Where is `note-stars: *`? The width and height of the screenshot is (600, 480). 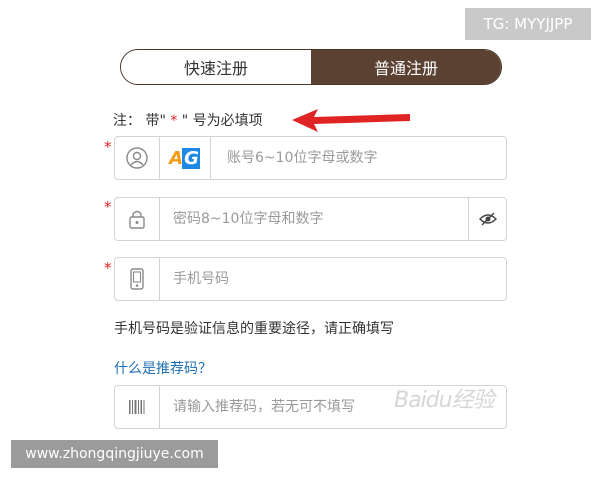 note-stars: * is located at coordinates (173, 121).